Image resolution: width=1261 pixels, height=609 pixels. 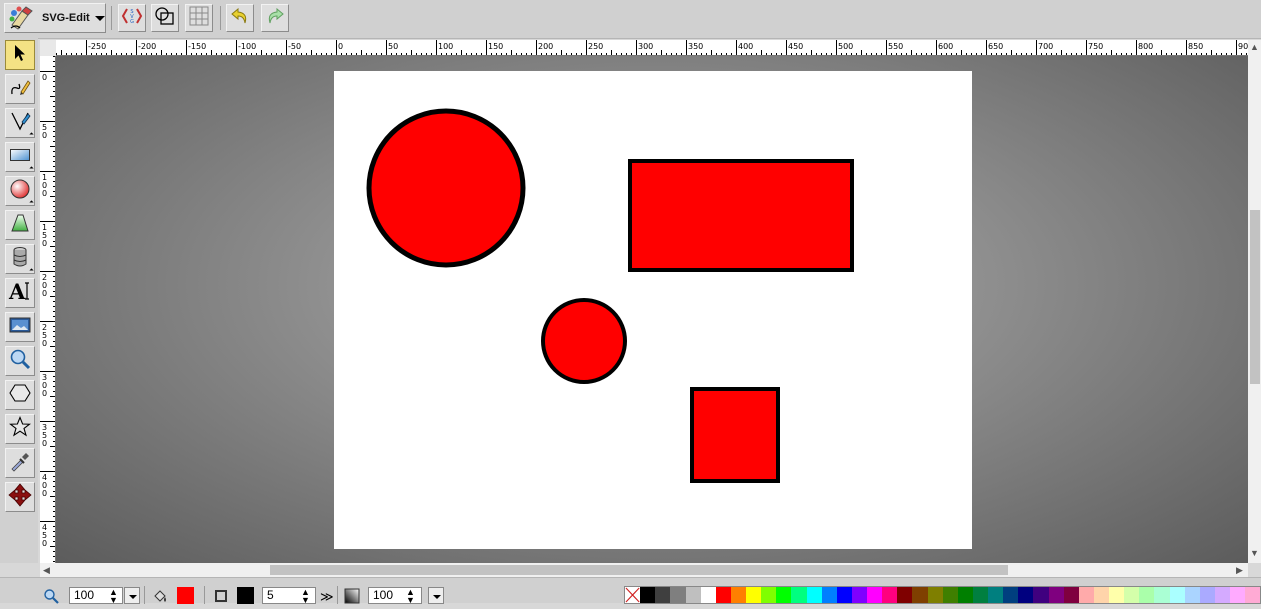 I want to click on undo-icon, so click(x=240, y=18).